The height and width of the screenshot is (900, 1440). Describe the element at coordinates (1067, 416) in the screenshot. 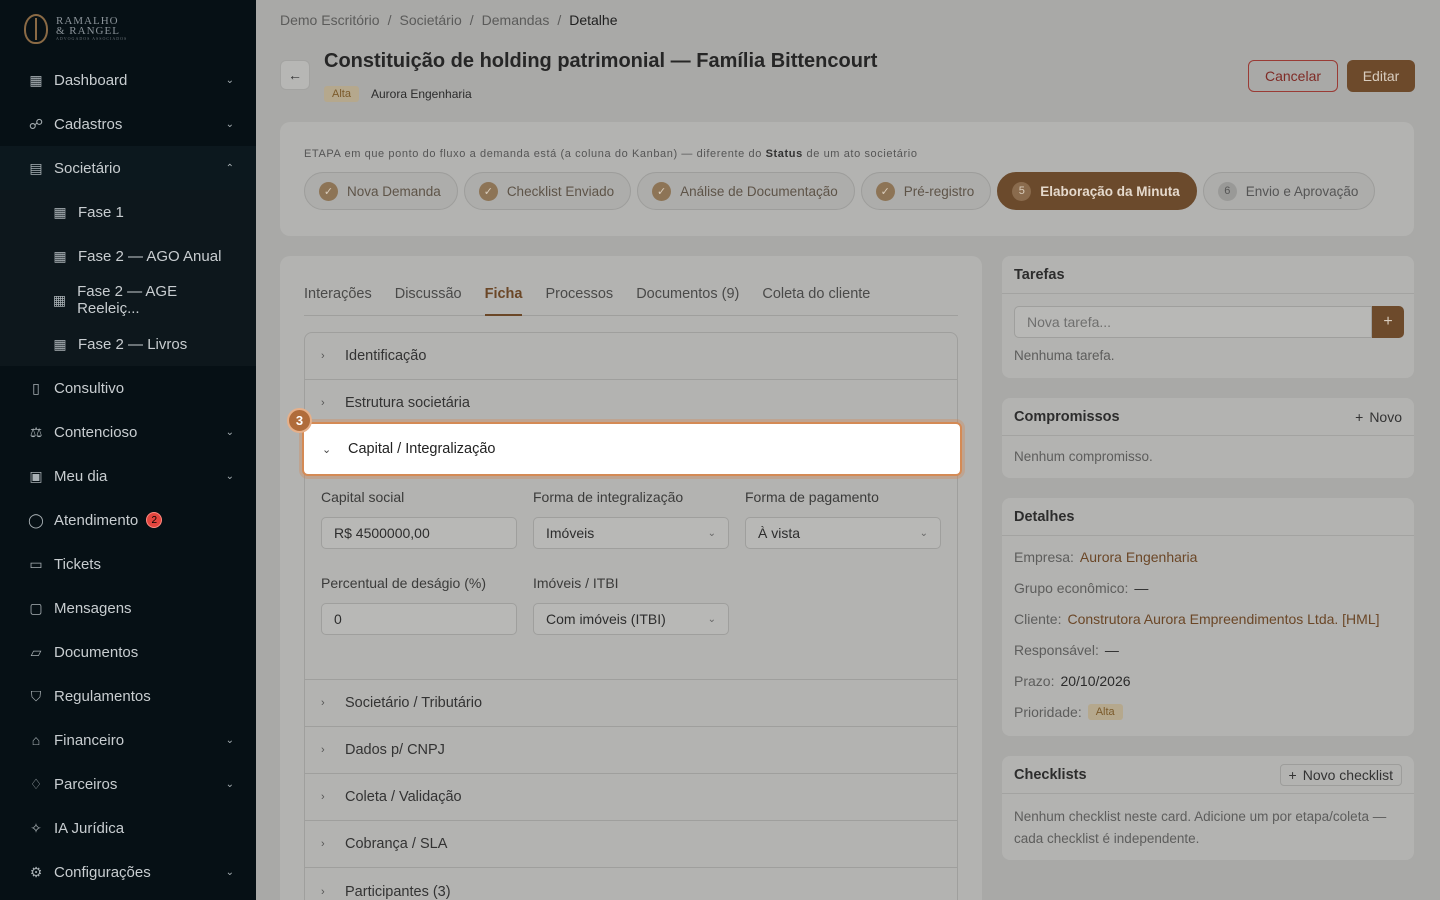

I see `panel-title: Compromissos` at that location.